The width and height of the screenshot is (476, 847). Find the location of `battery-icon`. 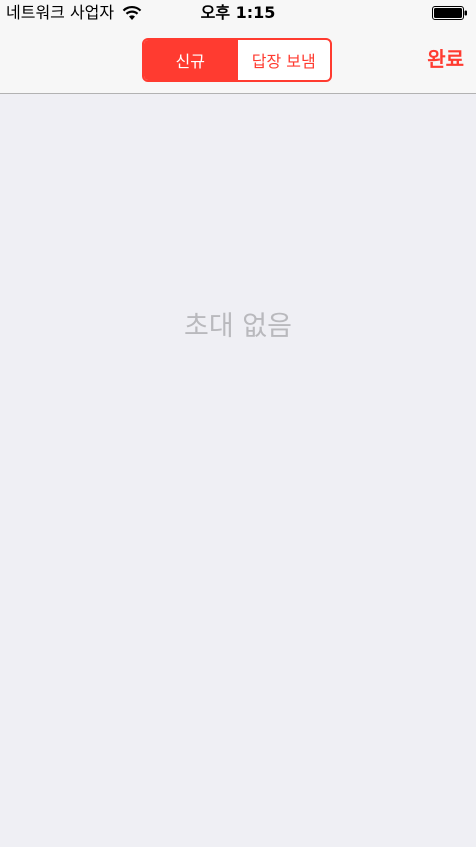

battery-icon is located at coordinates (449, 13).